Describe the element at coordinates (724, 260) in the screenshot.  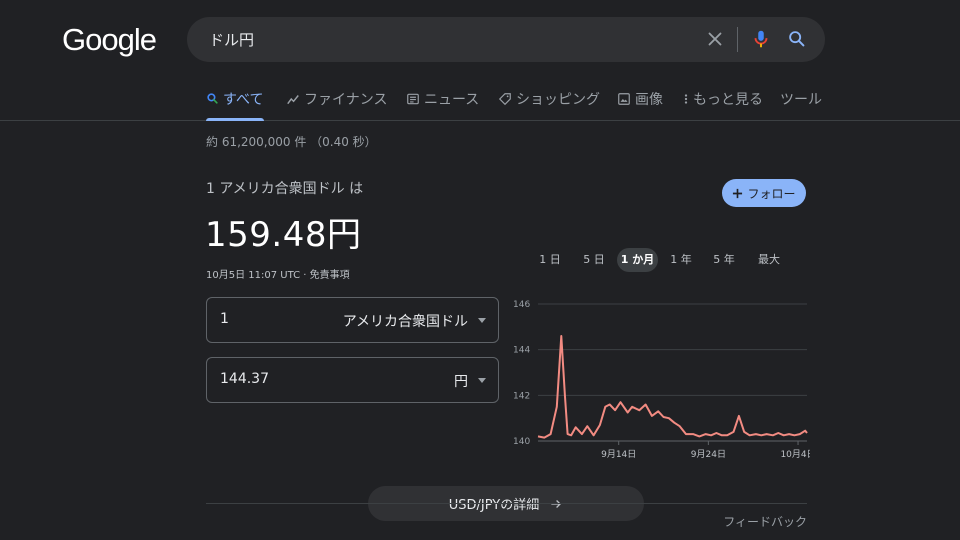
I see `range-5y: 5 年` at that location.